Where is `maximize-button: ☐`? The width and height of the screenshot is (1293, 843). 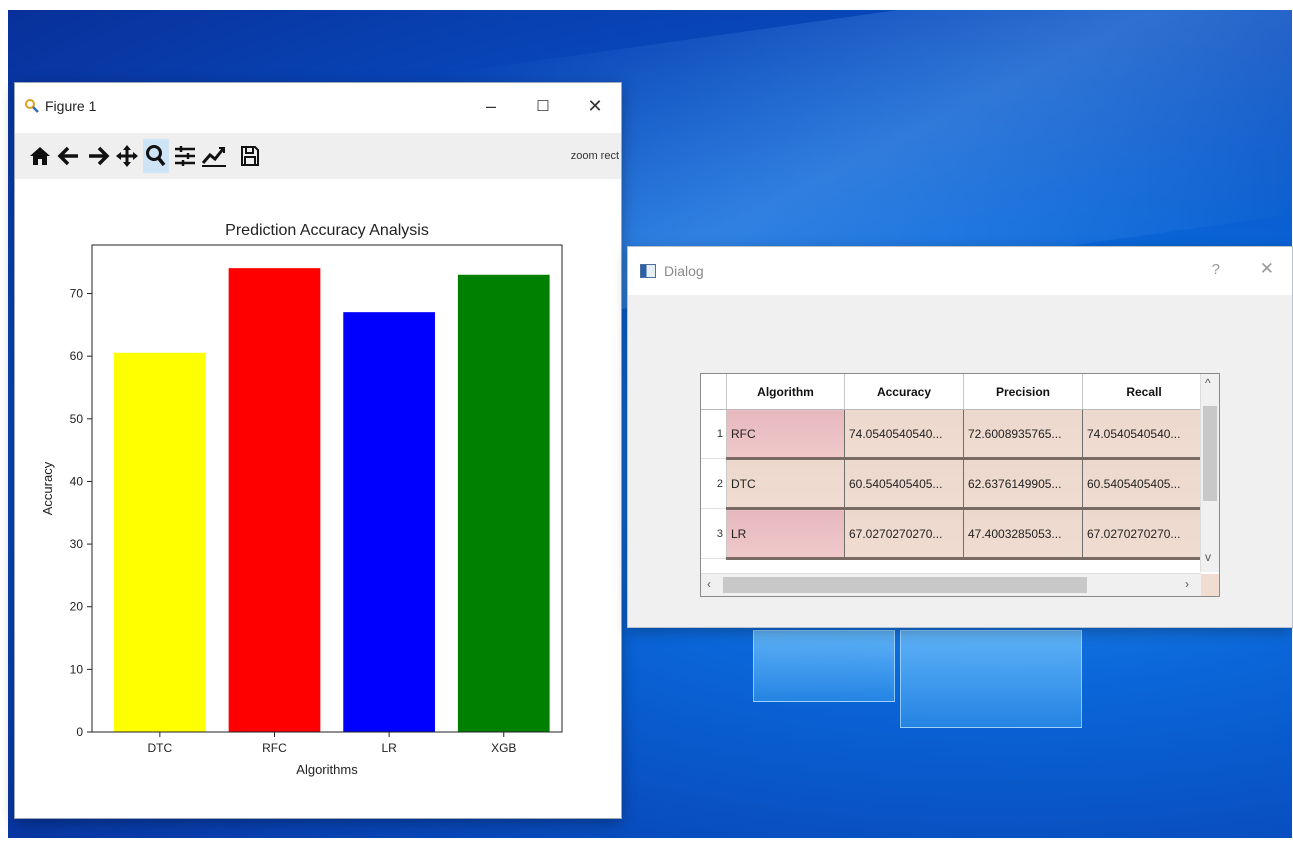 maximize-button: ☐ is located at coordinates (543, 106).